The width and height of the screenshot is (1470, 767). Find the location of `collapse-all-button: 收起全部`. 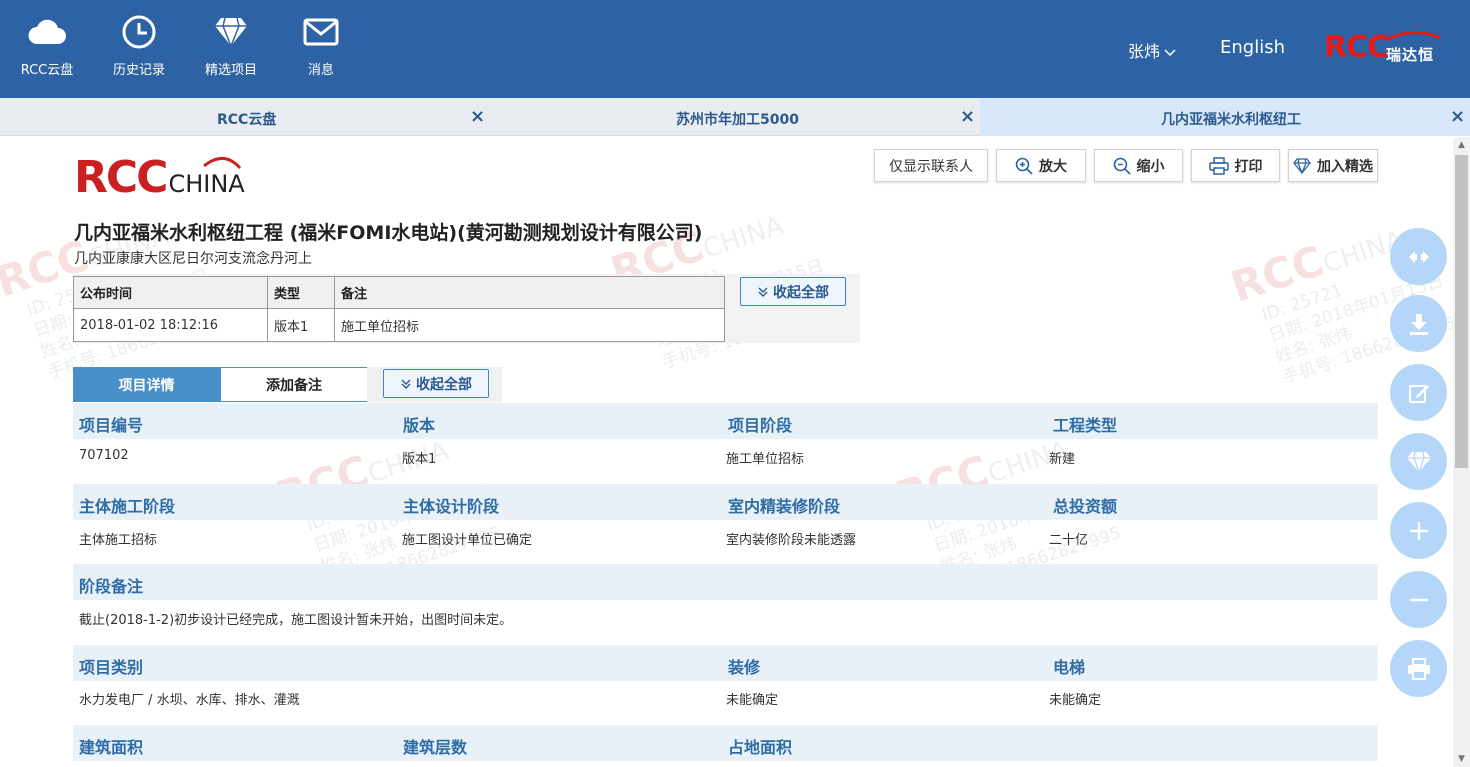

collapse-all-button: 收起全部 is located at coordinates (793, 291).